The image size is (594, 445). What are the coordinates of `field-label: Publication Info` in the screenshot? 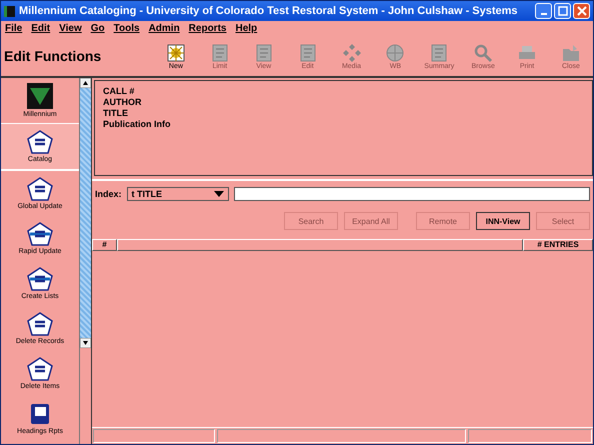 It's located at (137, 124).